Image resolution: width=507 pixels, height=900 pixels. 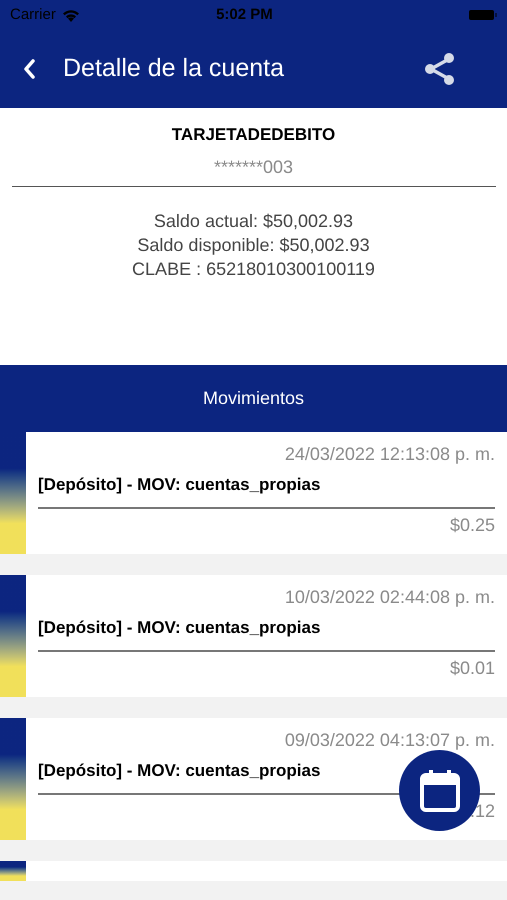 I want to click on movement-card: 10/03/2022 02:44:08 p. m. [Depósito] - MOV: cuentas_propias $0.01, so click(x=253, y=636).